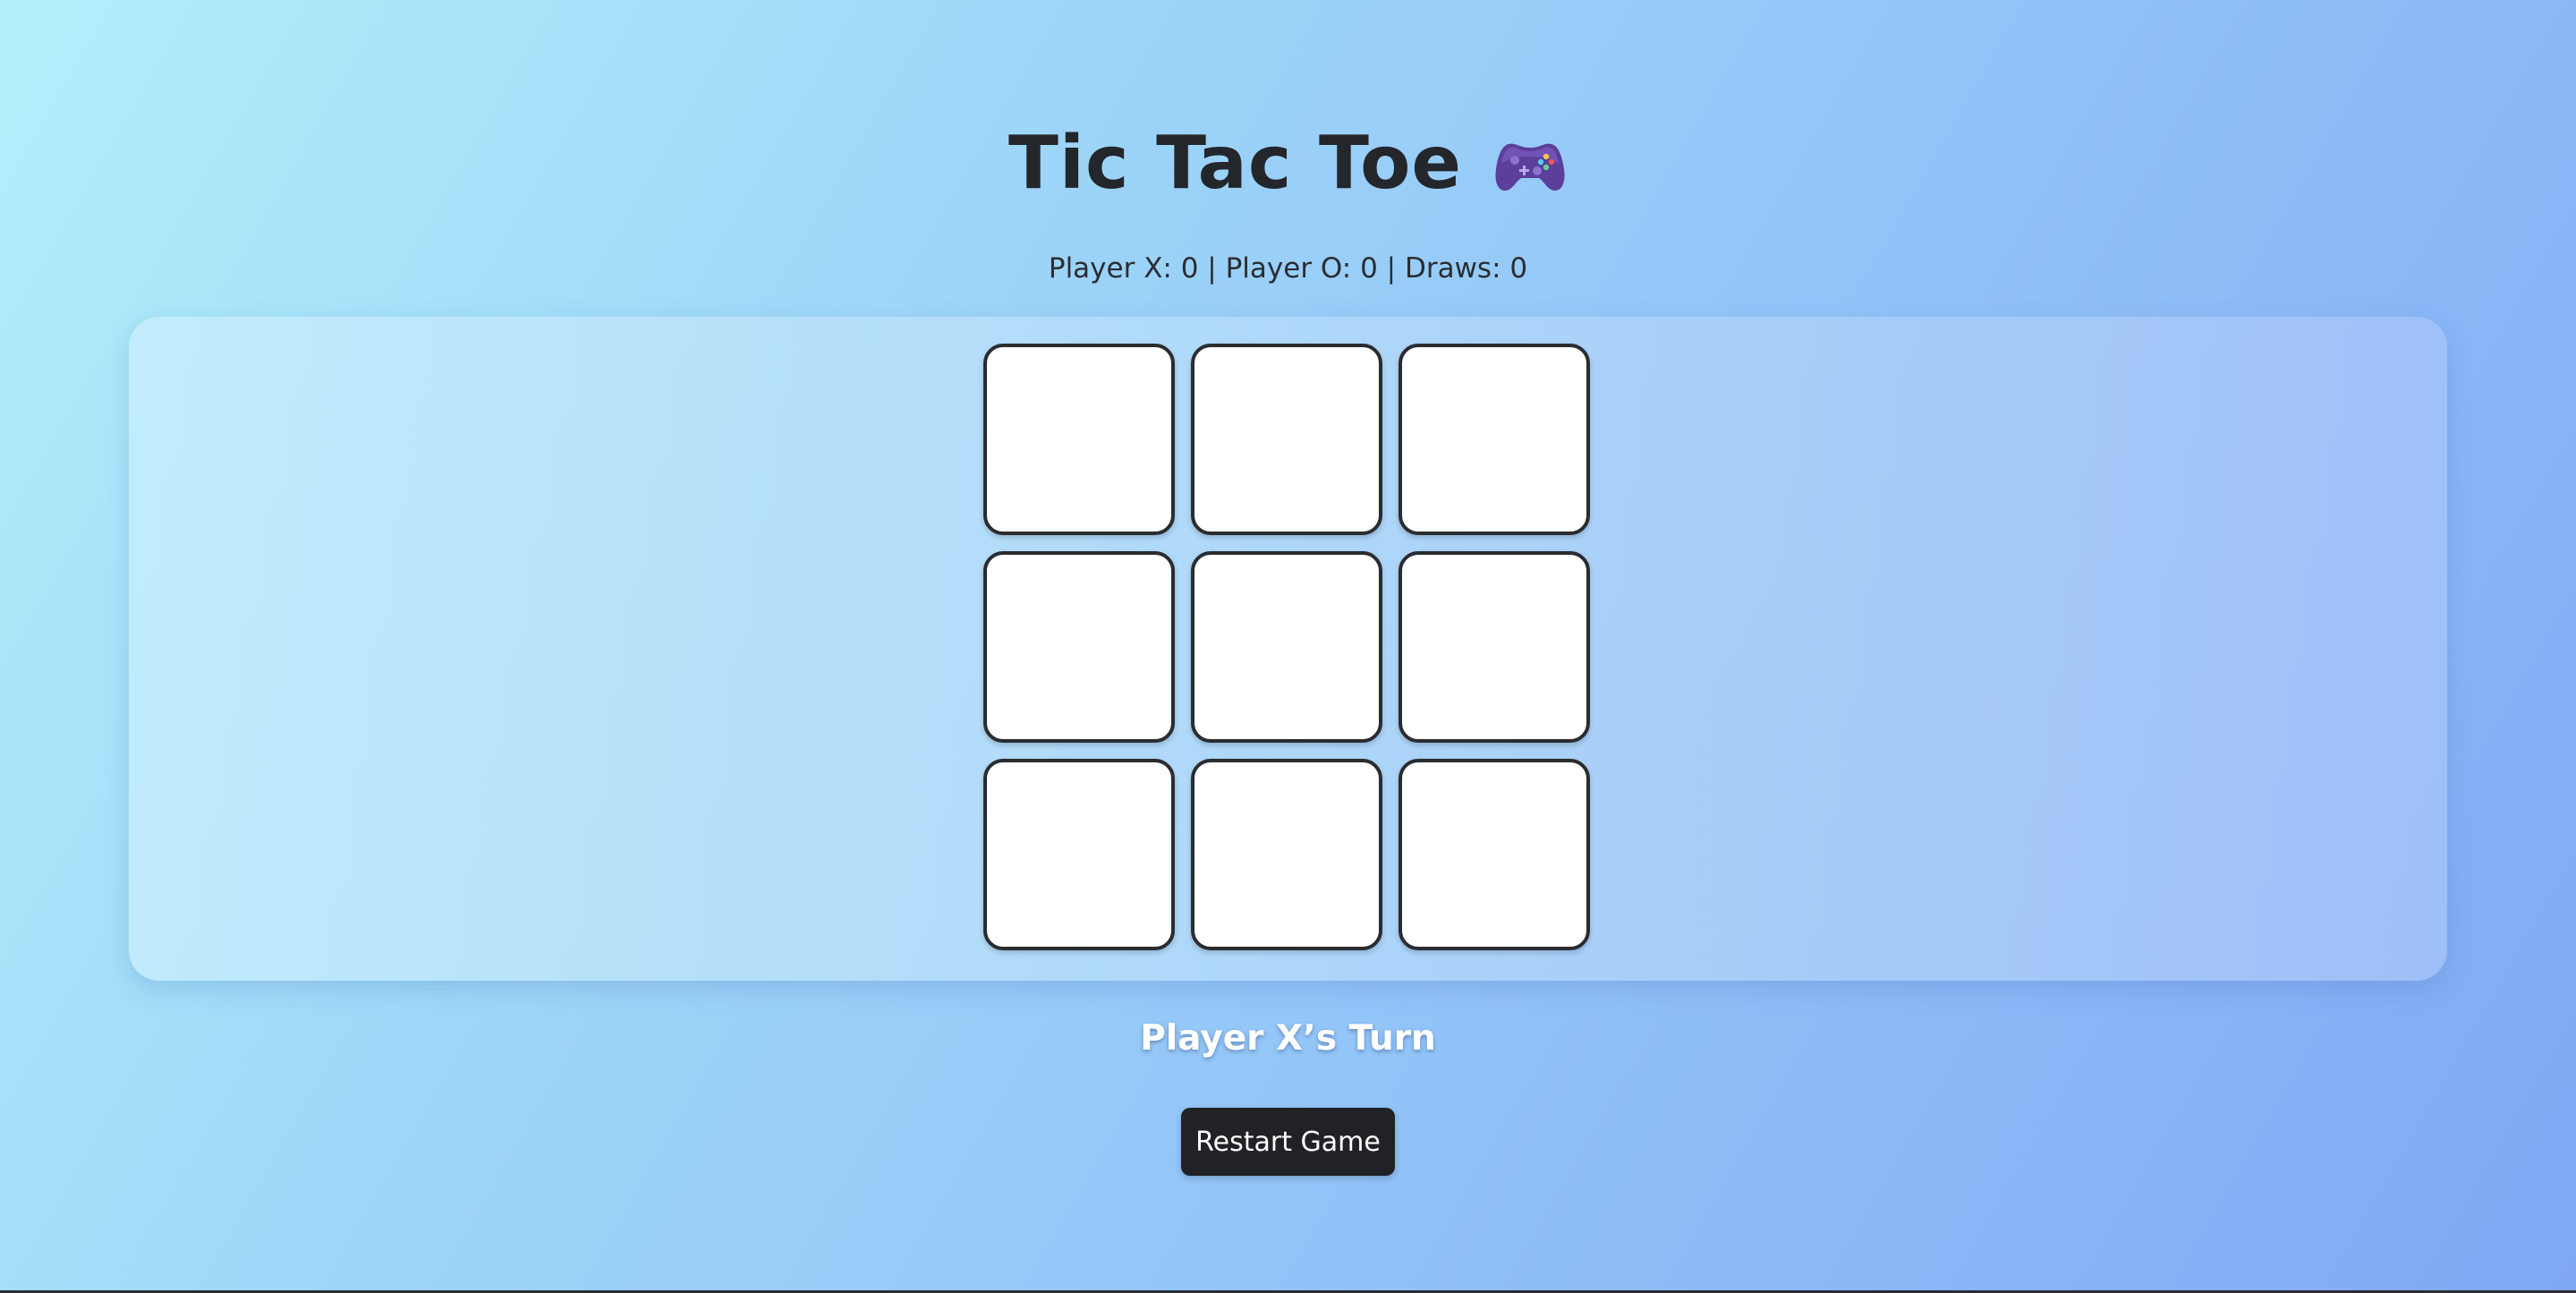 The width and height of the screenshot is (2576, 1293). I want to click on turn-status: Player X’s Turn, so click(1288, 1039).